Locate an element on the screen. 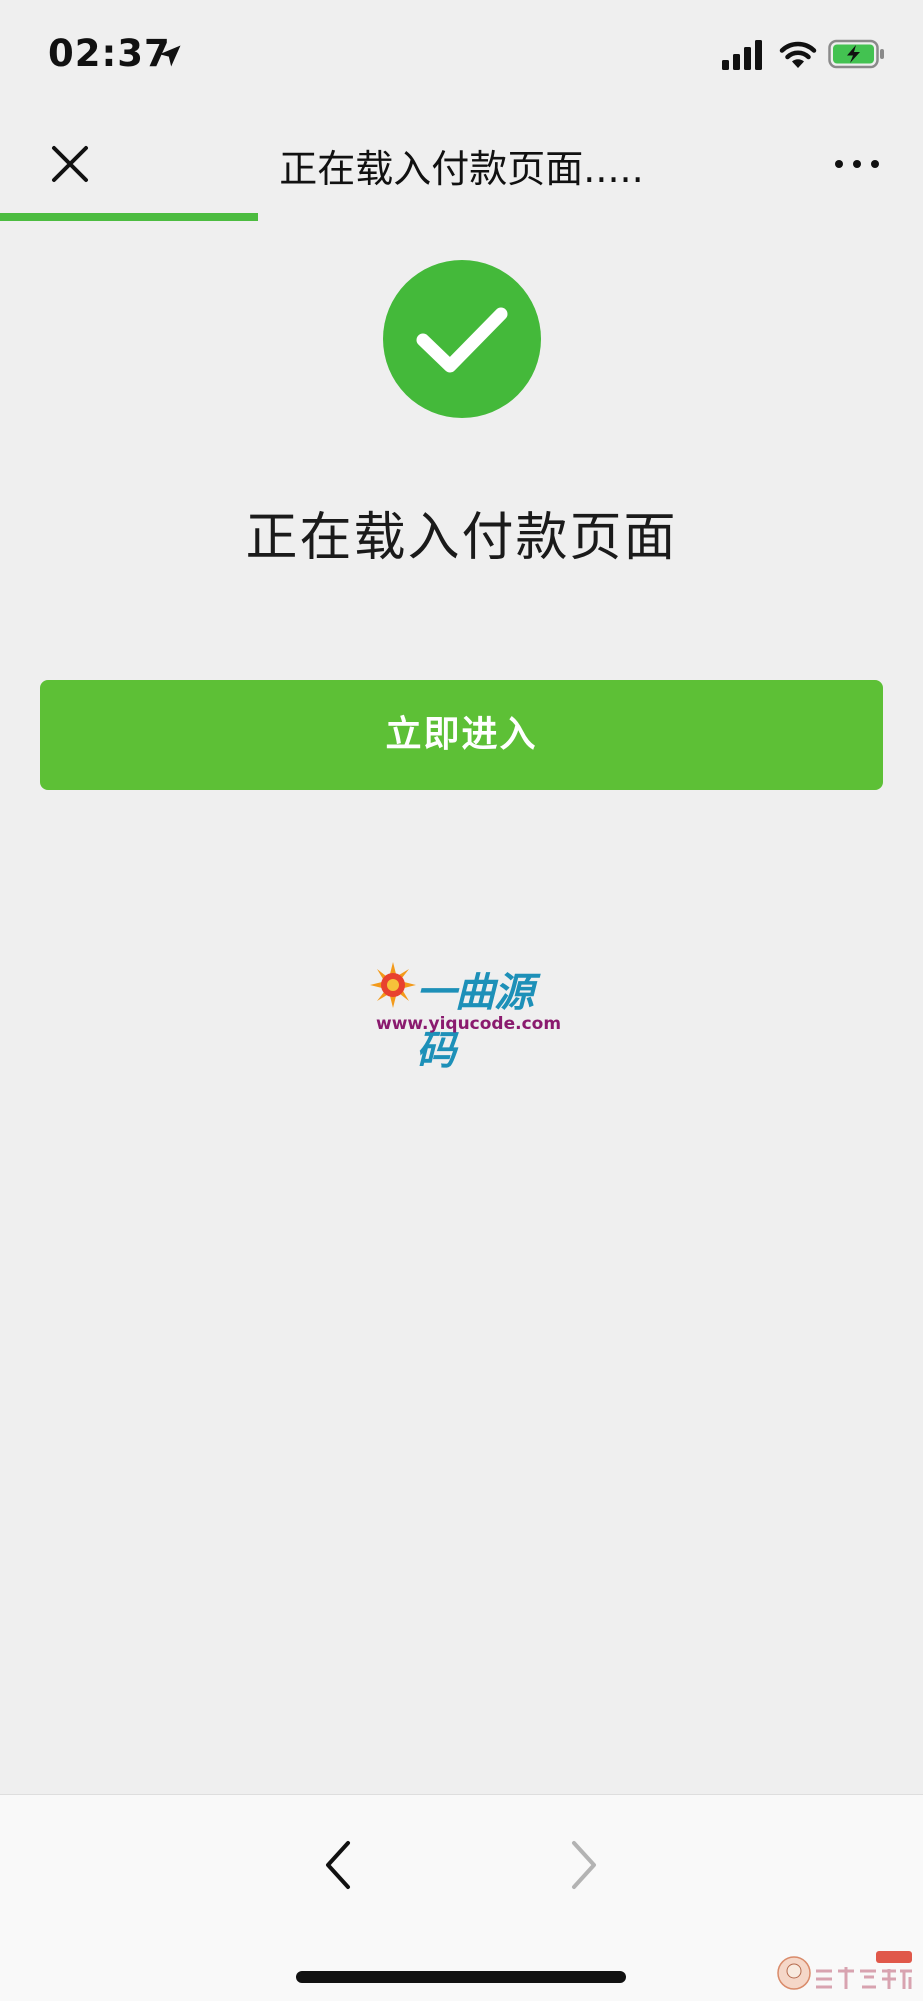  enter-now-button: 立即进入 is located at coordinates (461, 735).